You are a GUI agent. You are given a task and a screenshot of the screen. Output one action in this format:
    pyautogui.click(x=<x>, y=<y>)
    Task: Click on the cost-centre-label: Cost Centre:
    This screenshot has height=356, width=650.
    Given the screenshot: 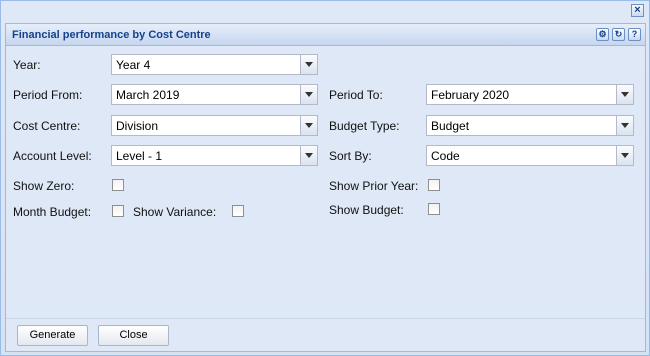 What is the action you would take?
    pyautogui.click(x=47, y=126)
    